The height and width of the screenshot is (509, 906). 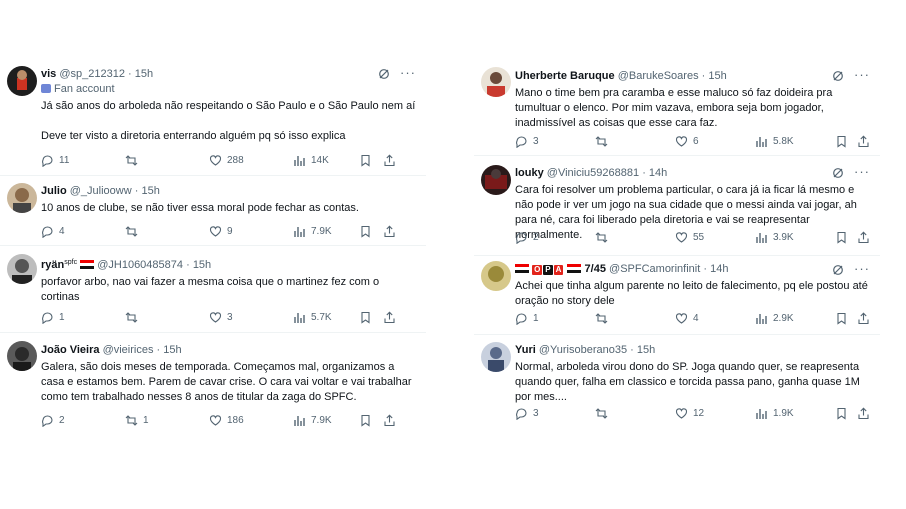 I want to click on display-name: ryän, so click(x=52, y=265).